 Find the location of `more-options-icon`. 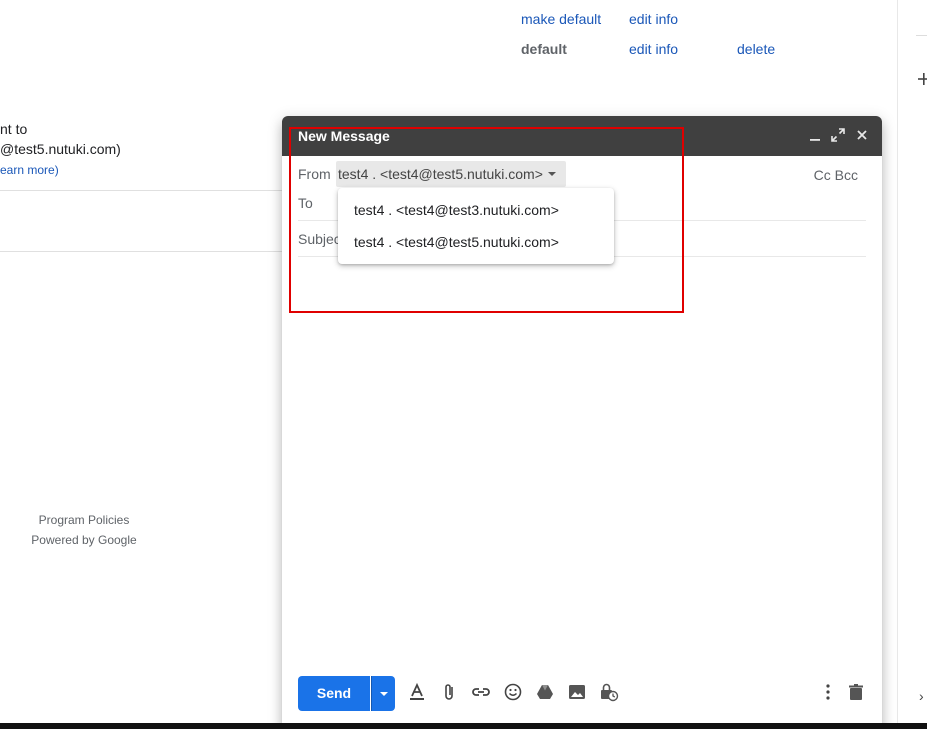

more-options-icon is located at coordinates (828, 692).